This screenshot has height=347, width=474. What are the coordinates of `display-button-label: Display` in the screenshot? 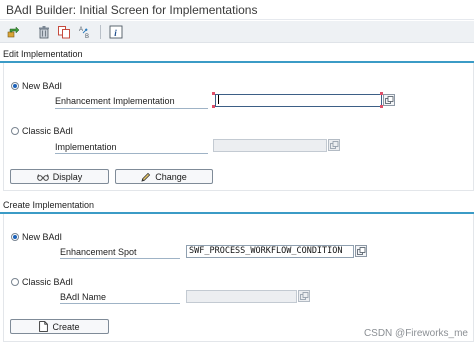 It's located at (67, 176).